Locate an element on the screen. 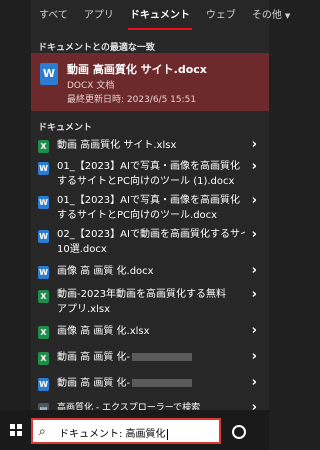 This screenshot has height=450, width=320. item-title-line1: 動画-2023年動画を高画質化する無料 is located at coordinates (142, 294).